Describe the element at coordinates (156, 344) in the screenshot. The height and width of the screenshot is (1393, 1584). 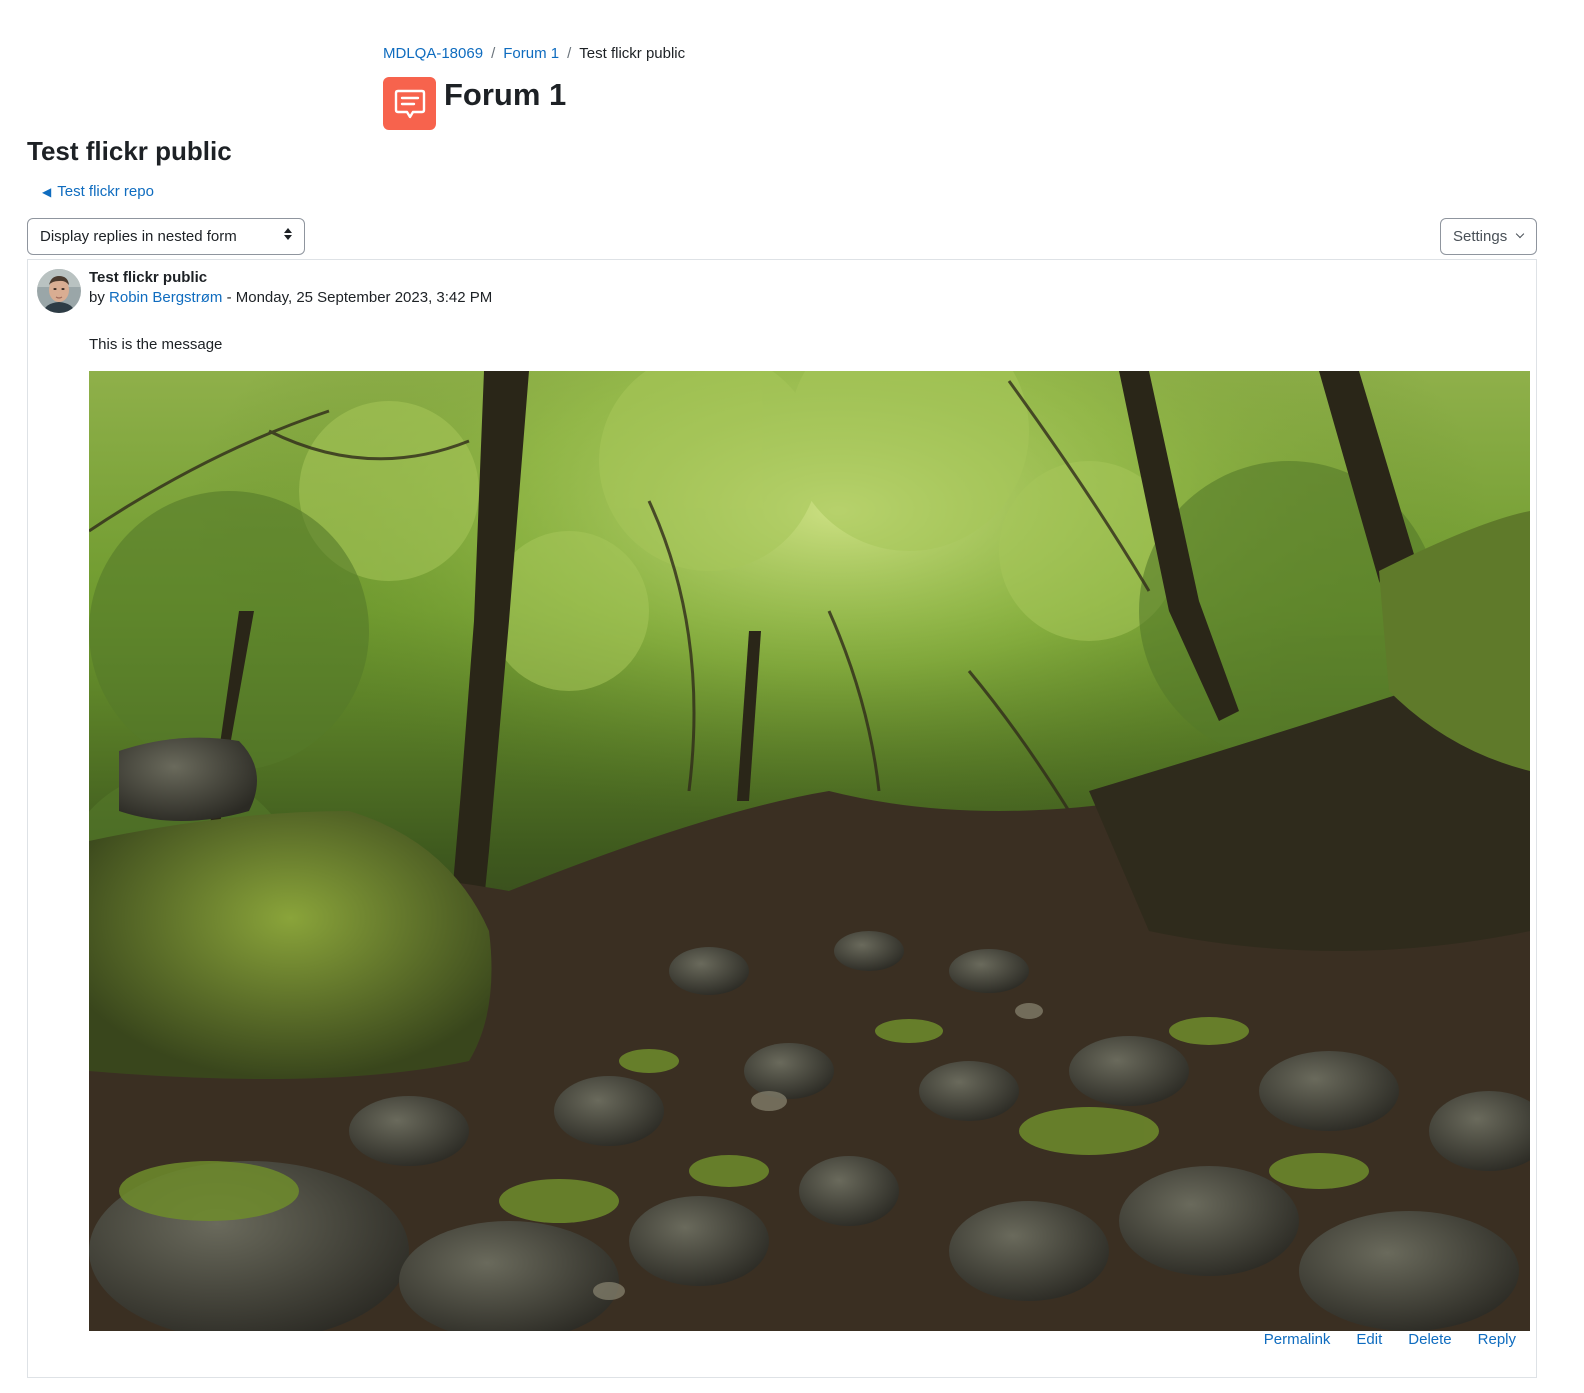
I see `post-message: This is the message` at that location.